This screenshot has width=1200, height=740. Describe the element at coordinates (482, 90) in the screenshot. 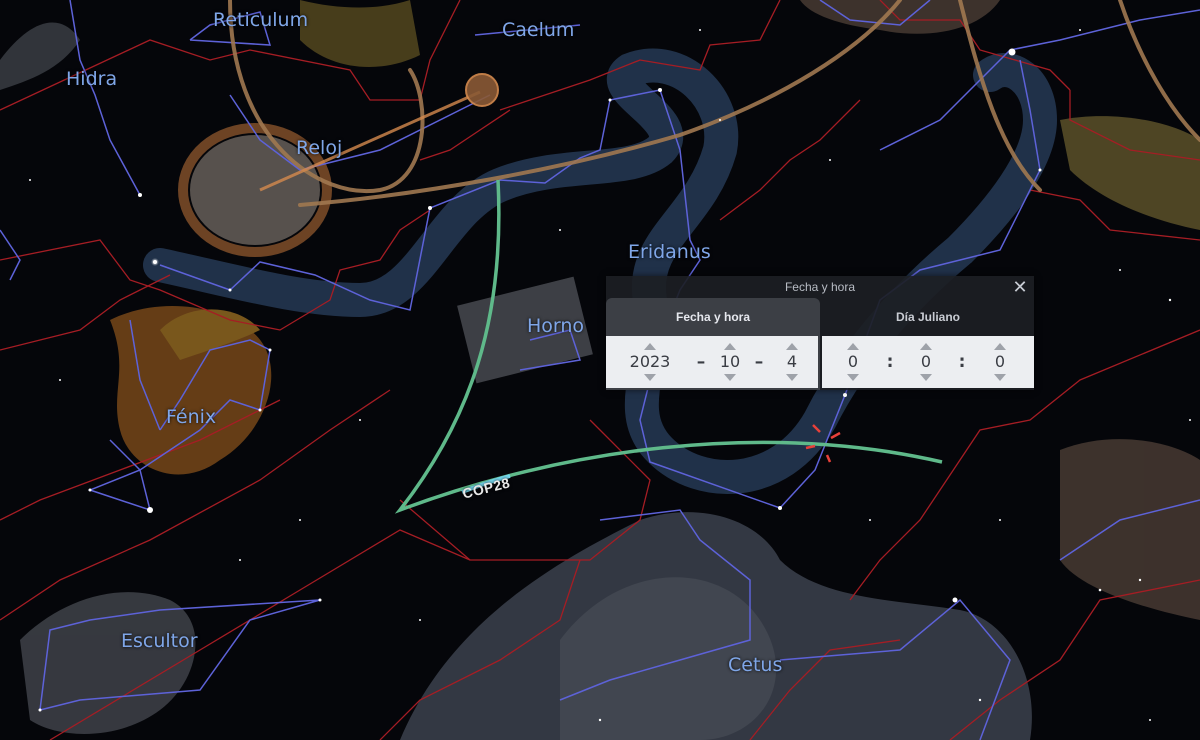

I see `reloj-planet` at that location.